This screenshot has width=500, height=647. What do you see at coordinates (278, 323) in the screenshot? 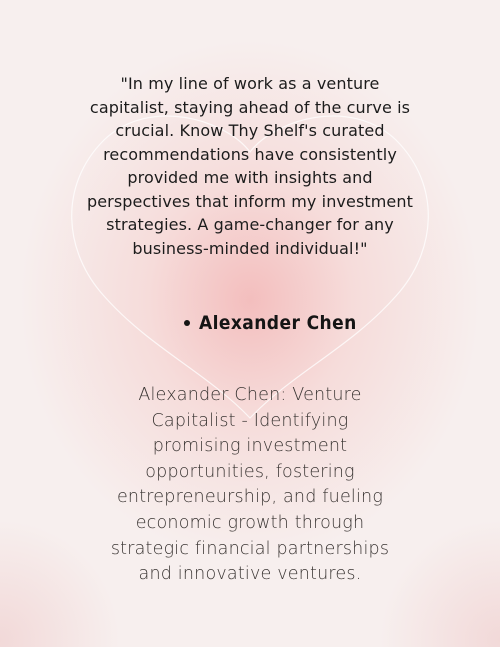
I see `author-name: Alexander Chen` at bounding box center [278, 323].